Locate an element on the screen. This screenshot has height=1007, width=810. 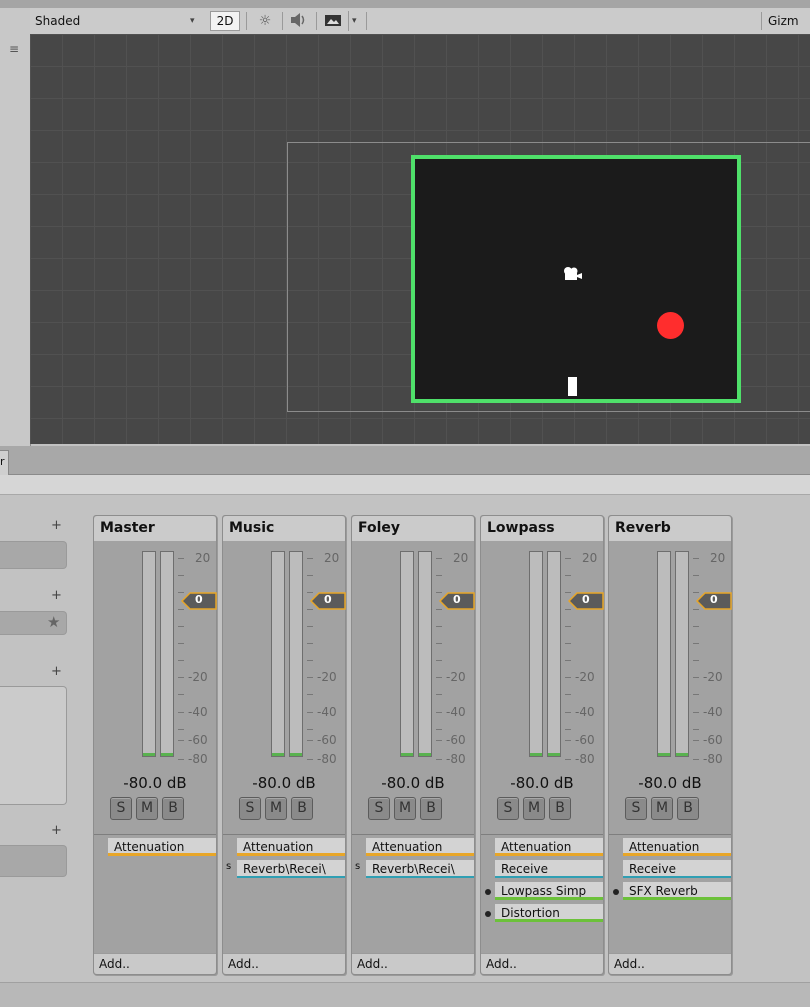
add-mixer-plus-icon: + is located at coordinates (56, 525).